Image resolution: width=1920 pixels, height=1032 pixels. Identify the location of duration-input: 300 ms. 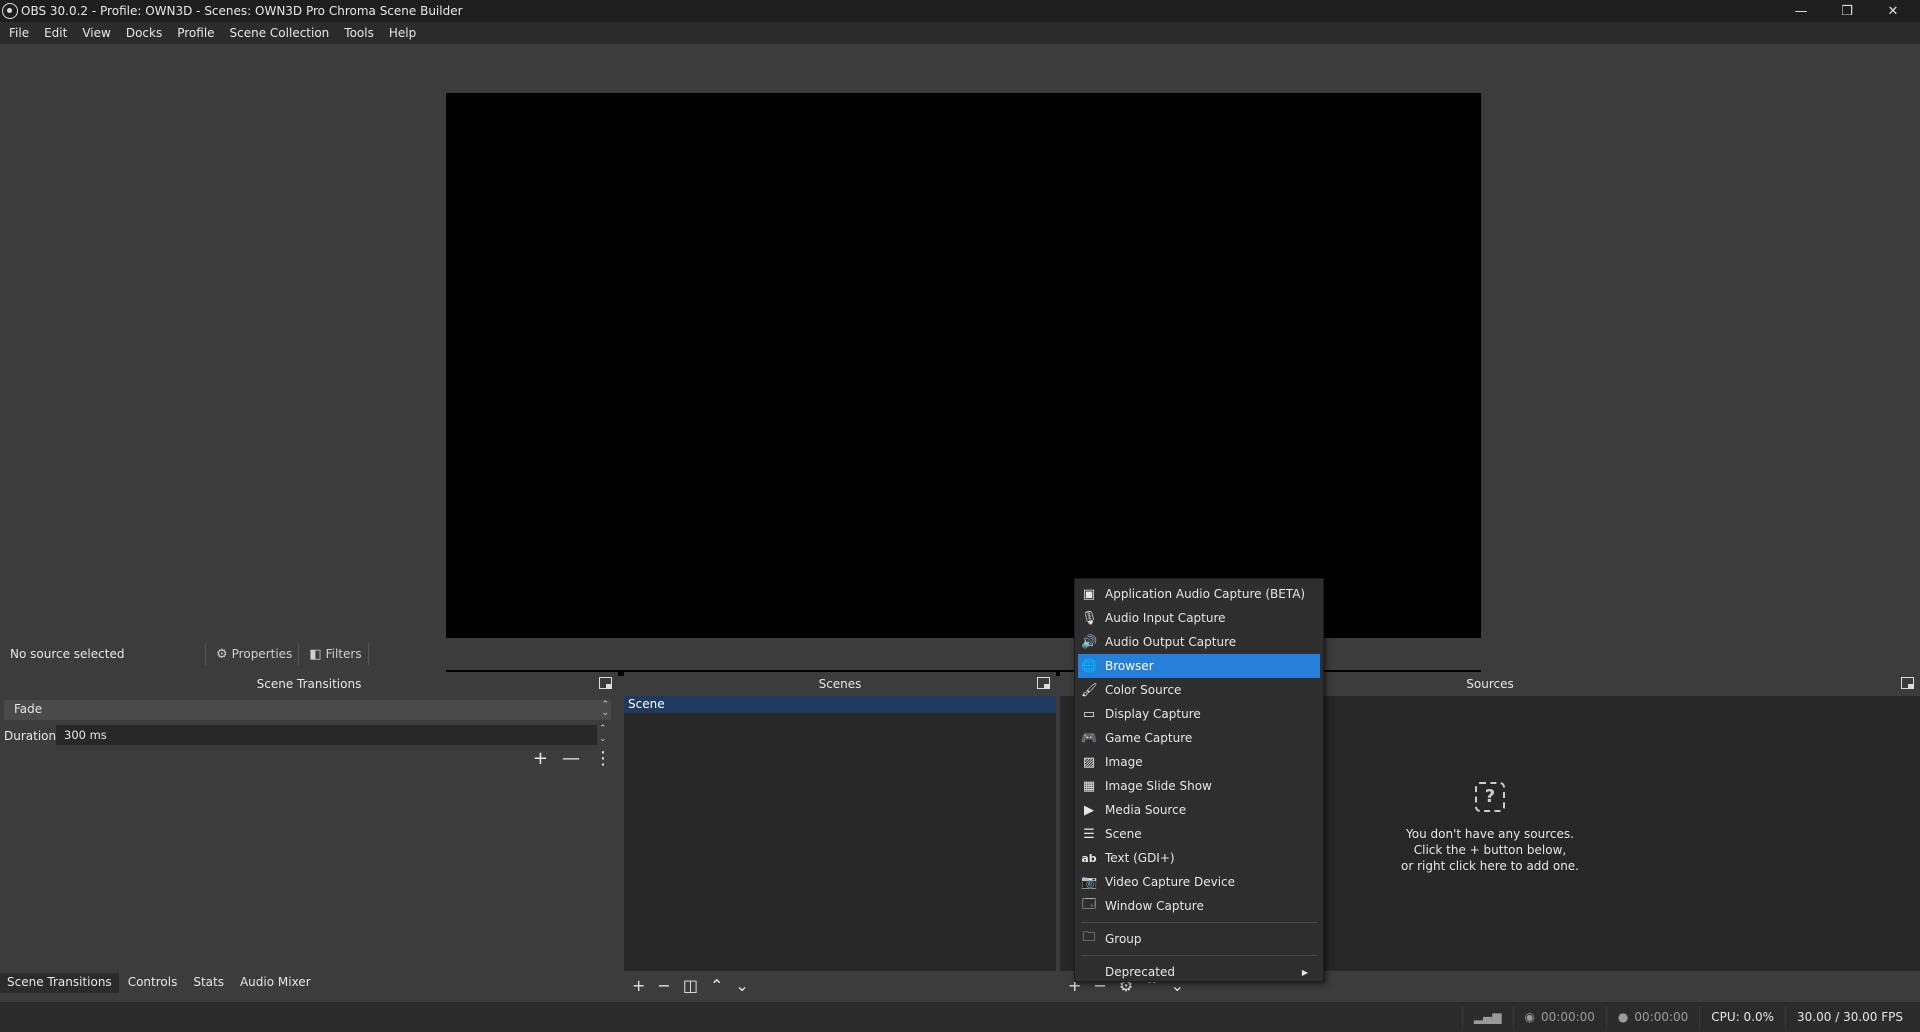
(326, 735).